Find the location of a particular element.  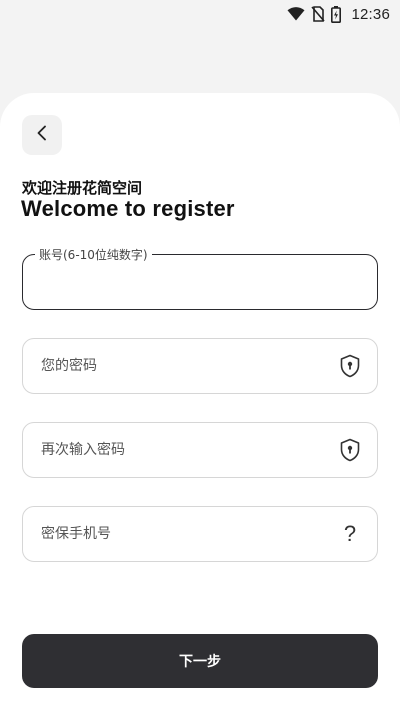

confirm-password-input is located at coordinates (200, 450).